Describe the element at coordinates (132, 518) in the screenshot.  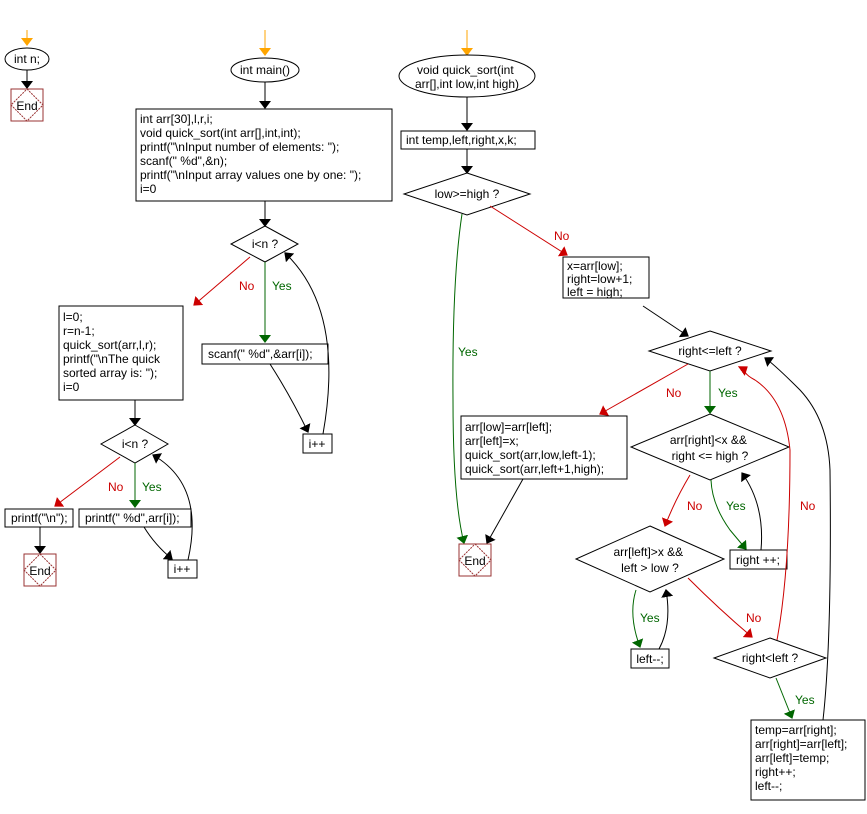
I see `loop2-body-text: printf(" %d",arr[i]);` at that location.